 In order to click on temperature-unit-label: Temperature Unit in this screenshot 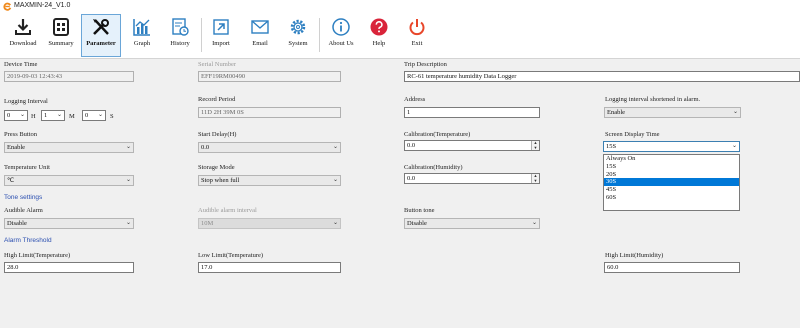, I will do `click(27, 167)`.